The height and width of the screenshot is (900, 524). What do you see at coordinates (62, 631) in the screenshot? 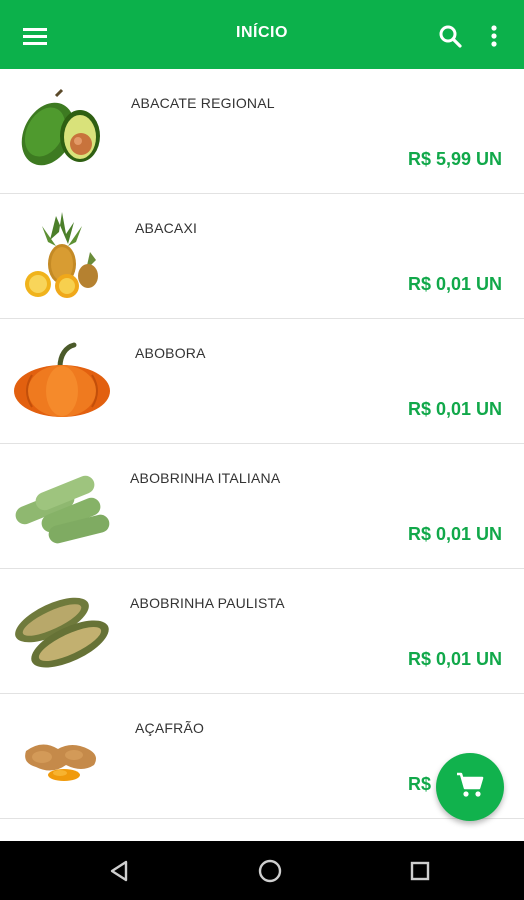
I see `striped-squash-image` at bounding box center [62, 631].